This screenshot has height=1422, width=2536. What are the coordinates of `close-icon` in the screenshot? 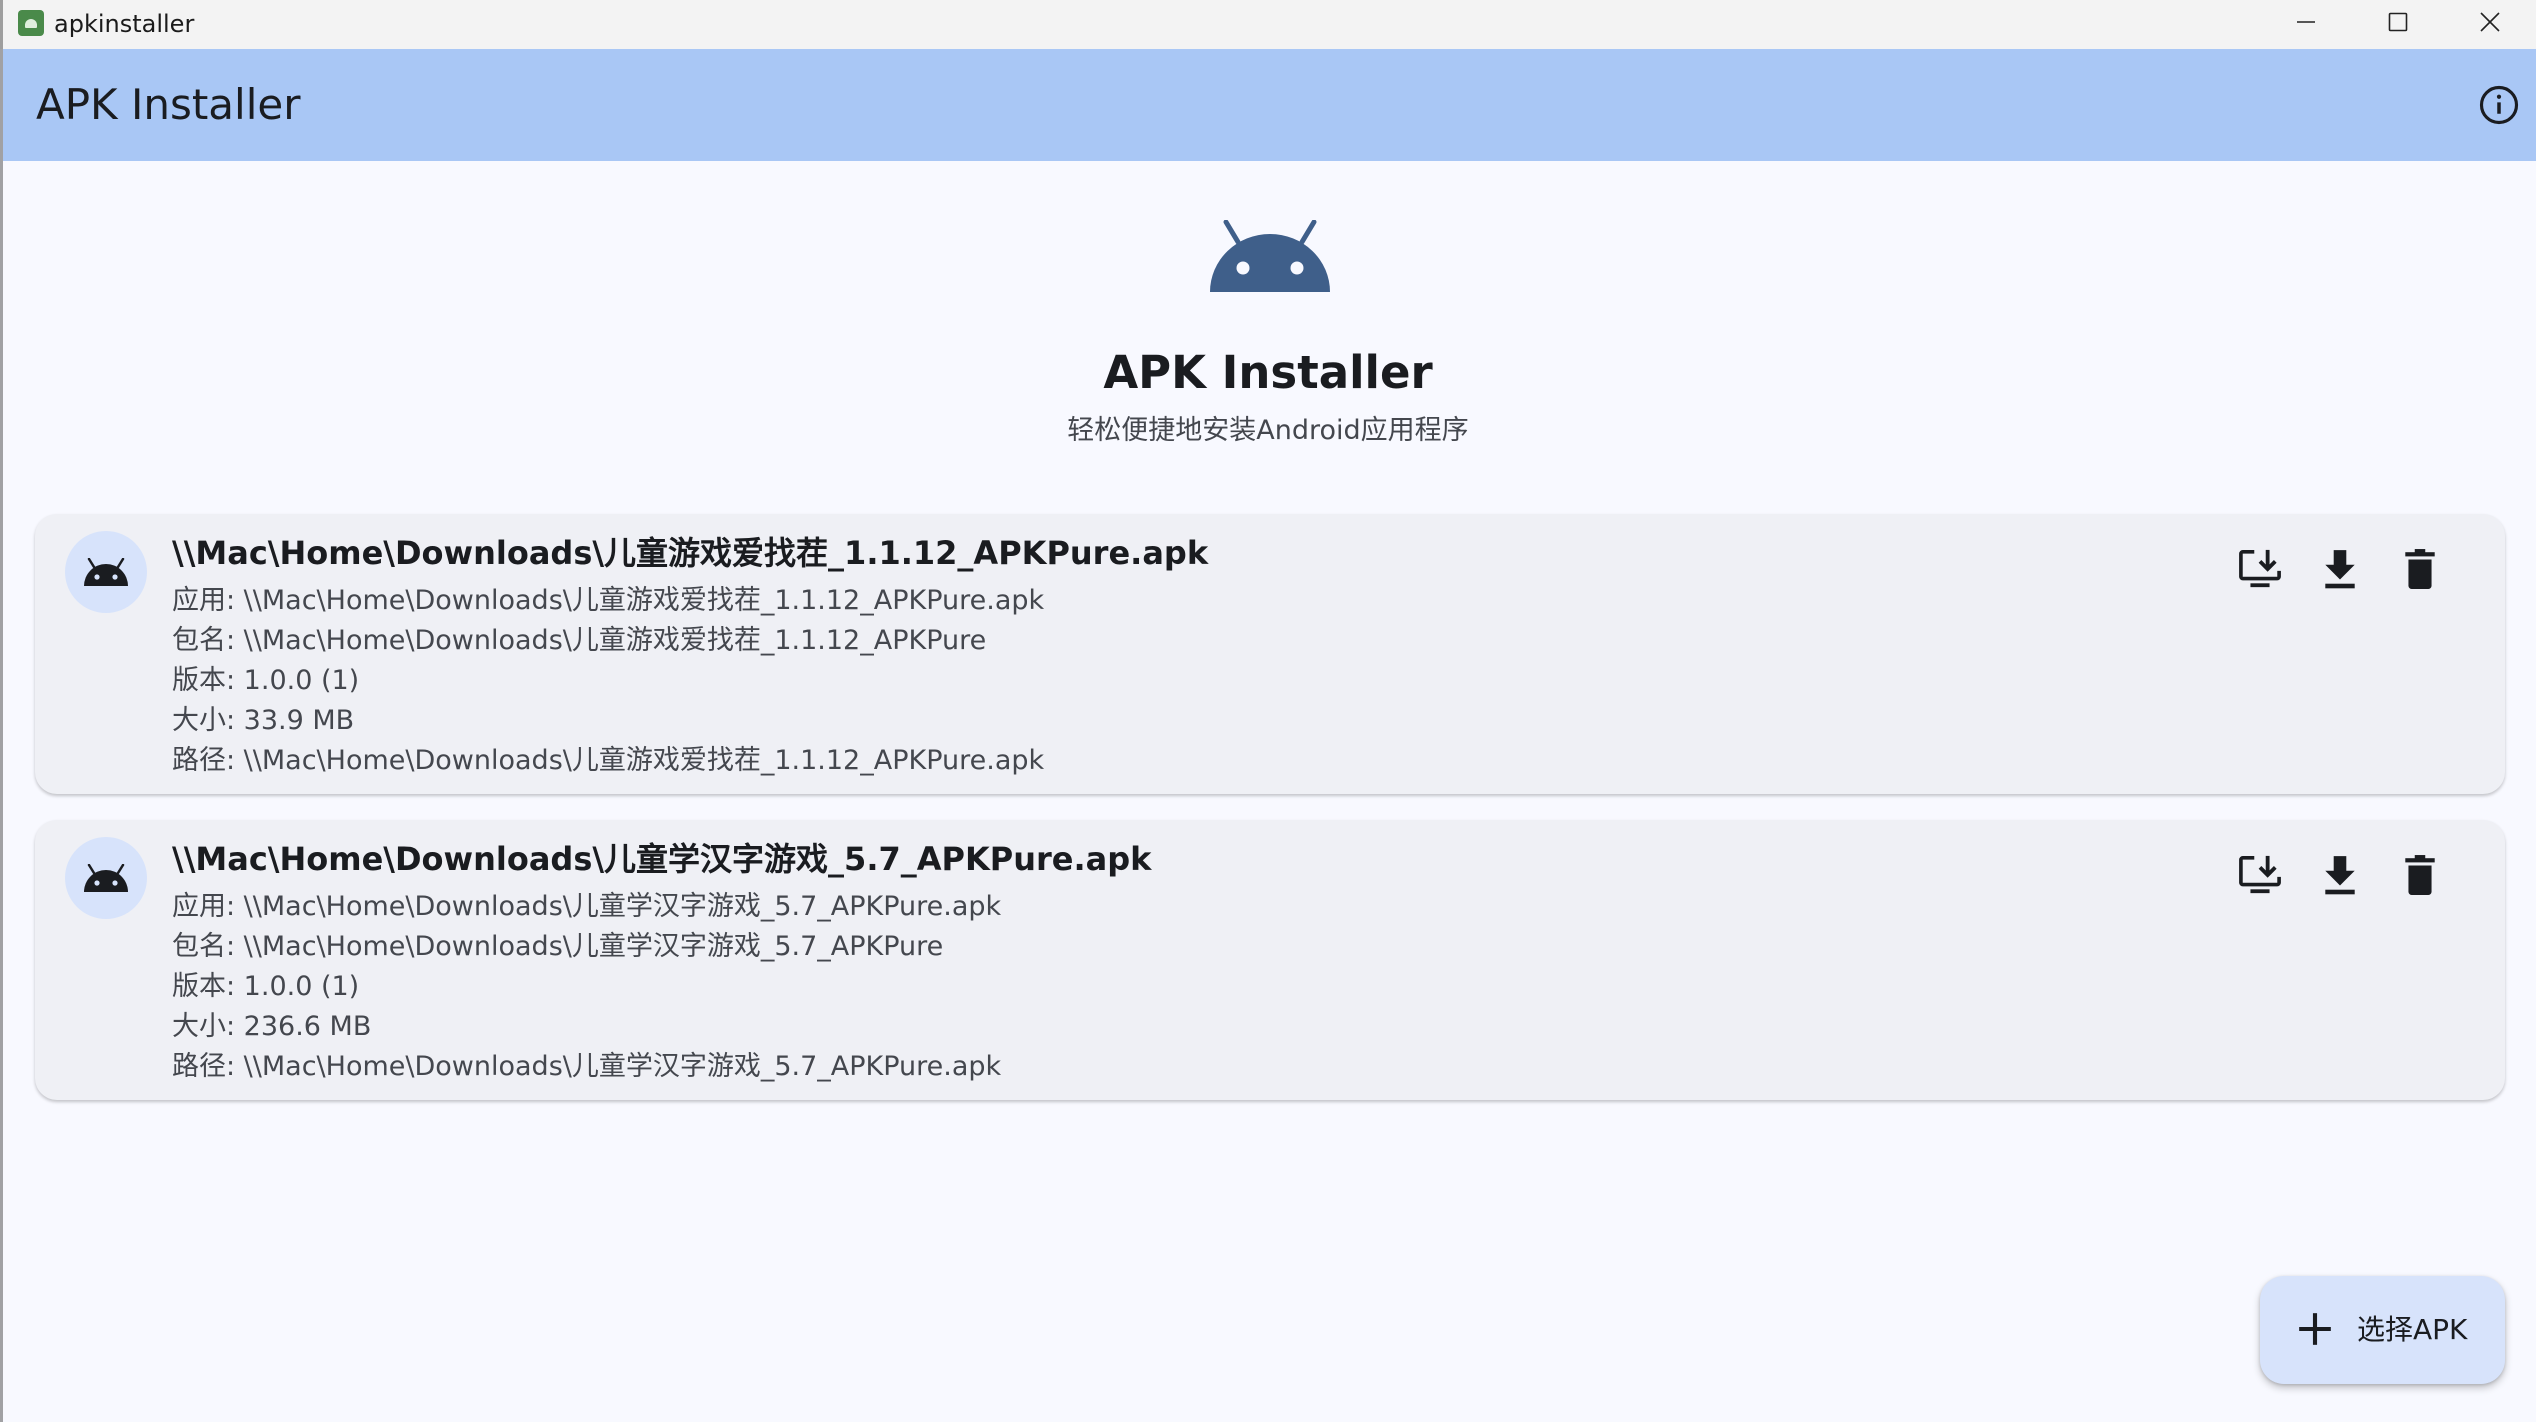 It's located at (2490, 22).